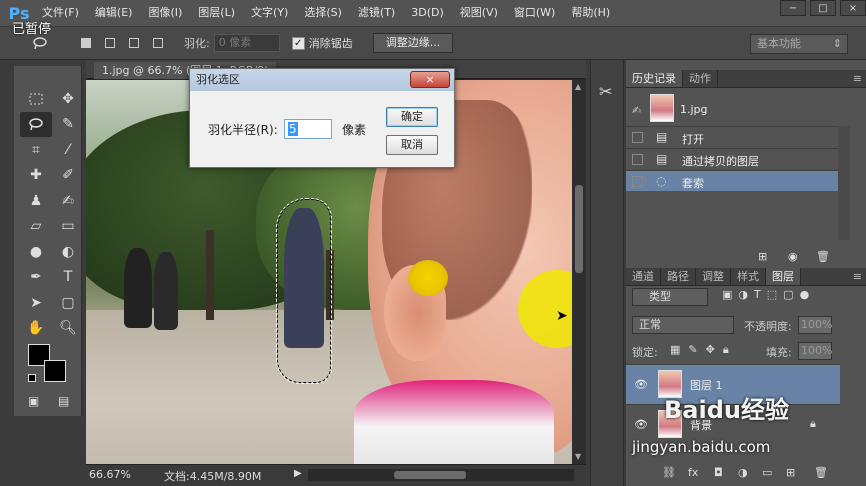 The height and width of the screenshot is (486, 866). What do you see at coordinates (683, 325) in the screenshot?
I see `blend-mode-select: 正常` at bounding box center [683, 325].